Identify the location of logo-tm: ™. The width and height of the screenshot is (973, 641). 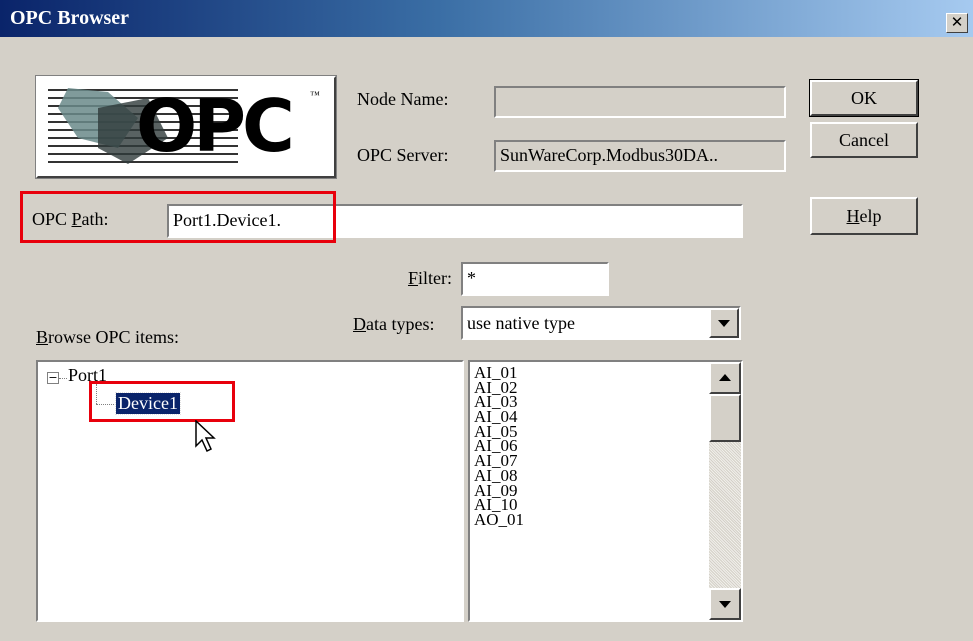
(315, 95).